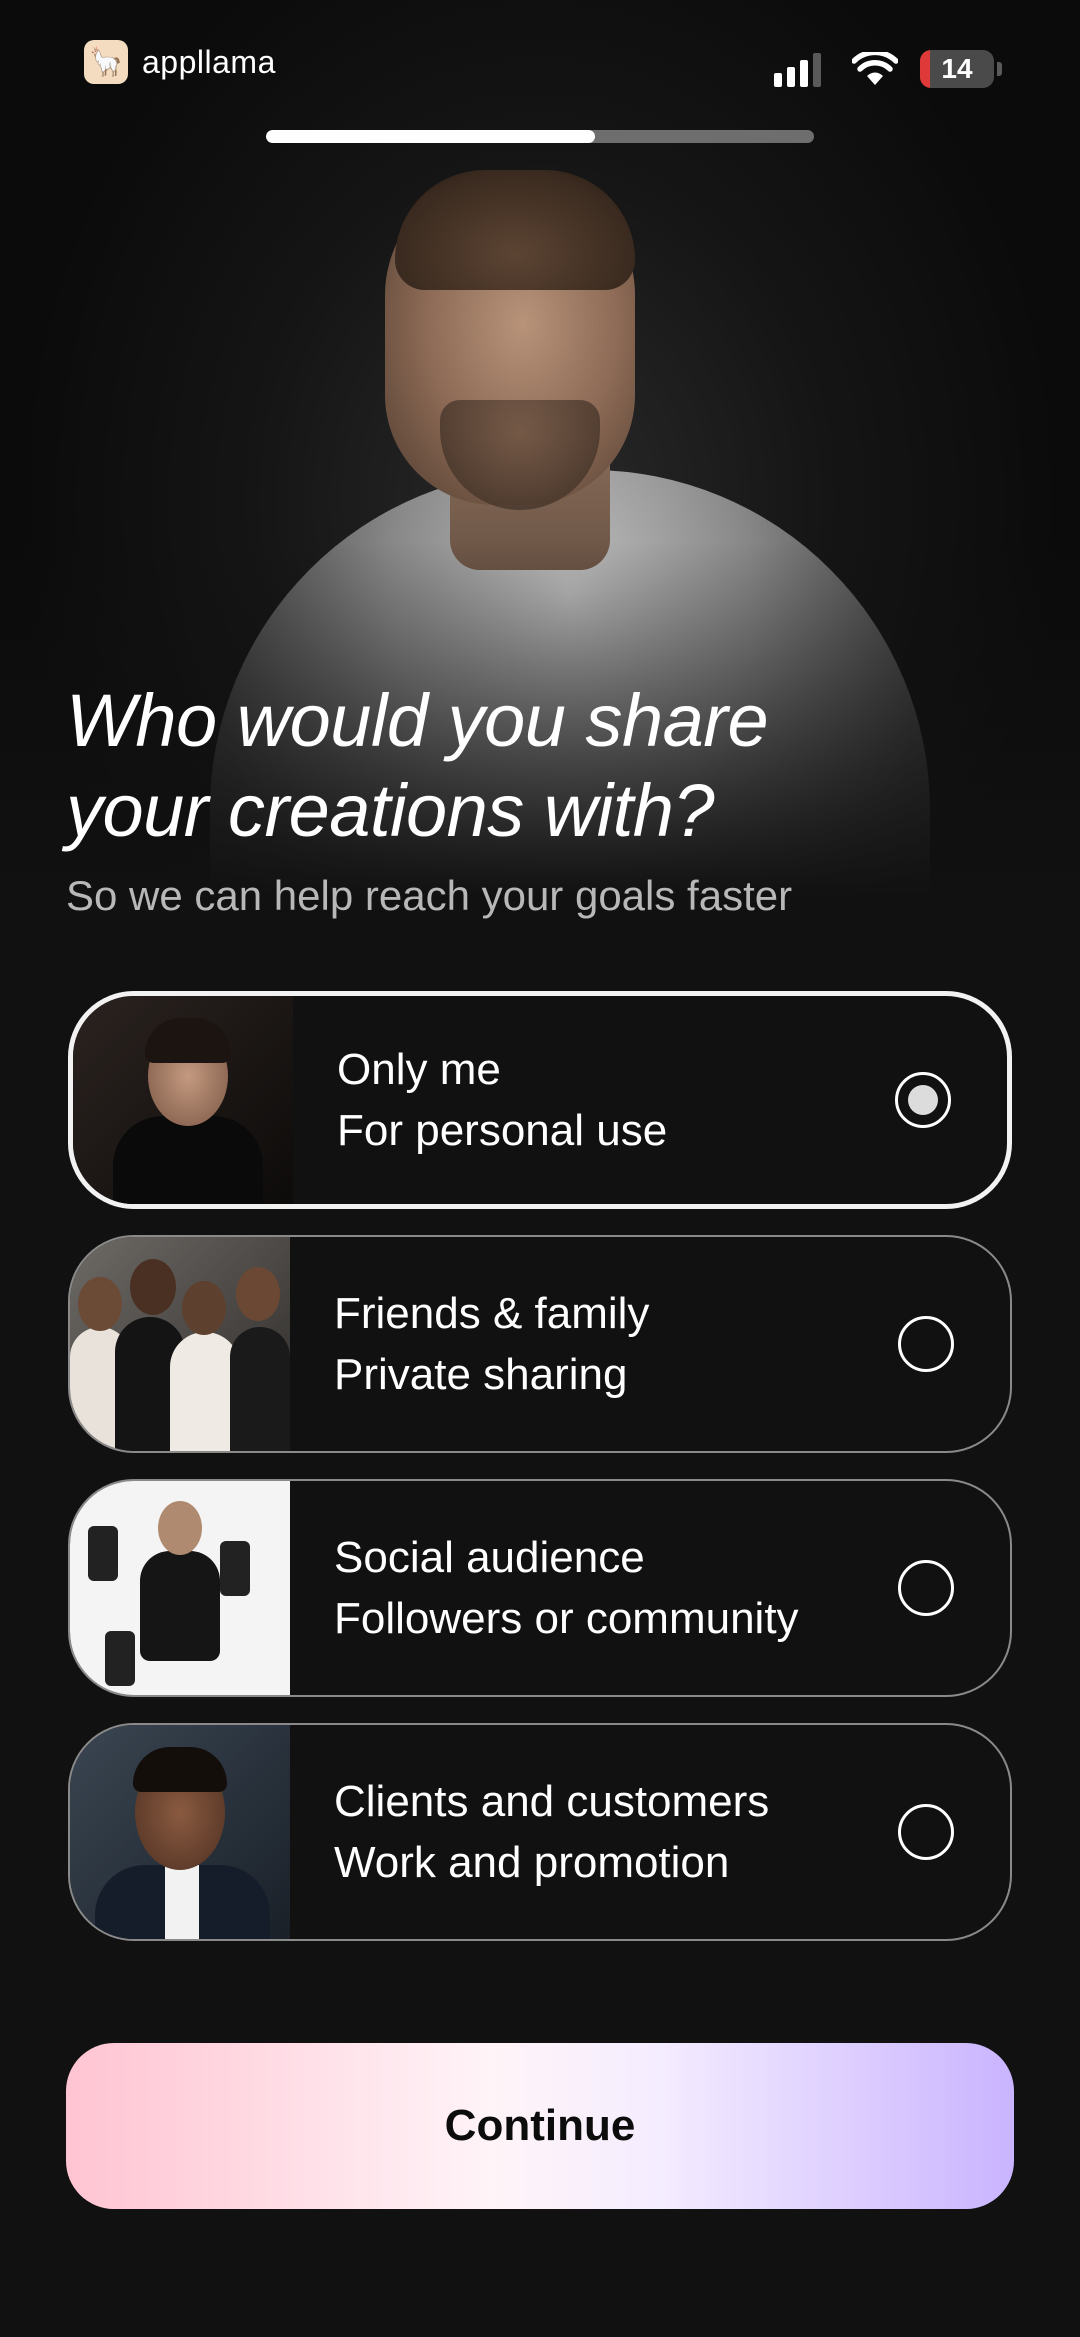 The width and height of the screenshot is (1080, 2337). I want to click on option-title: Clients and customers, so click(552, 1801).